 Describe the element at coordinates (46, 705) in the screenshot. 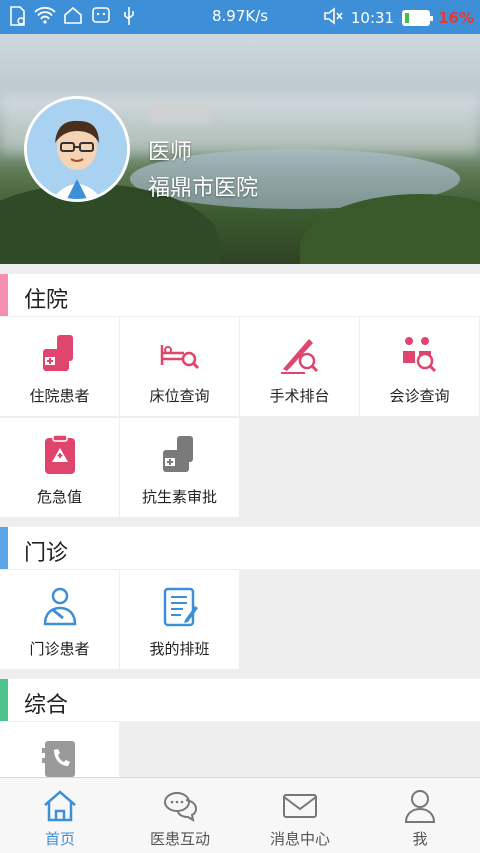

I see `section-title: 综合` at that location.